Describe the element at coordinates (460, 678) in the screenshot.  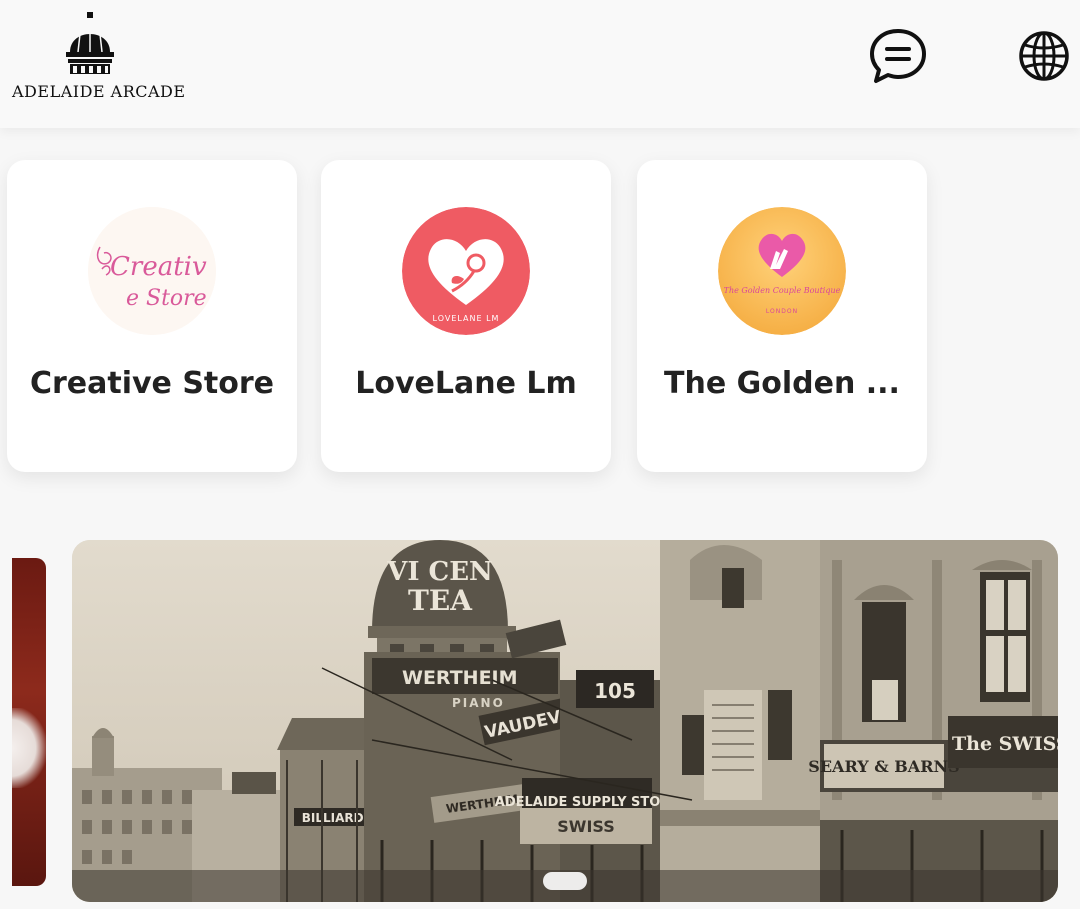
I see `svg-text: WERTHEIM` at that location.